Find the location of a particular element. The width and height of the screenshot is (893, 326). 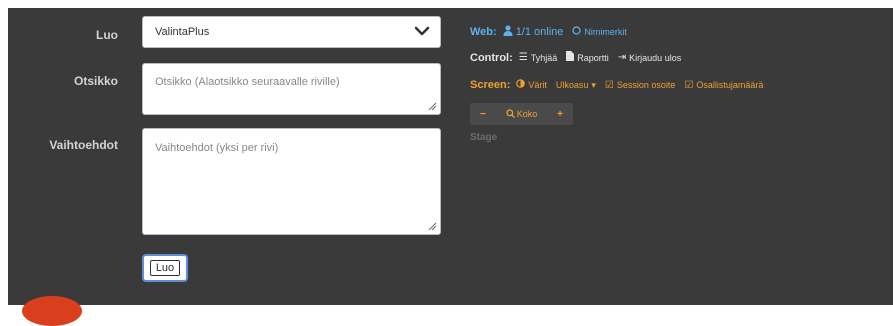

luo-label: Luo is located at coordinates (107, 35).